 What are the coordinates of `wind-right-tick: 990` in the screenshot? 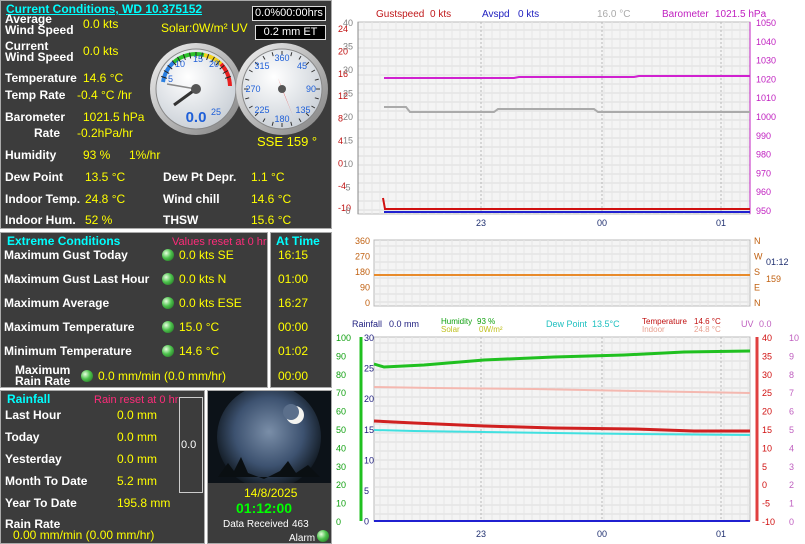 It's located at (763, 136).